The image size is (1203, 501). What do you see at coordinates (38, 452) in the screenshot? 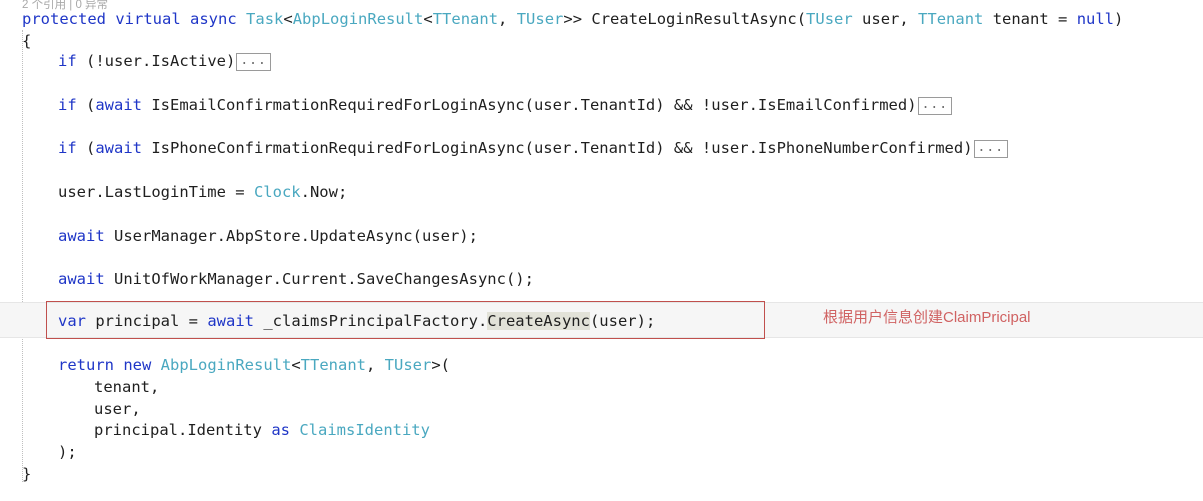
I see `code-line-close-paren: );` at bounding box center [38, 452].